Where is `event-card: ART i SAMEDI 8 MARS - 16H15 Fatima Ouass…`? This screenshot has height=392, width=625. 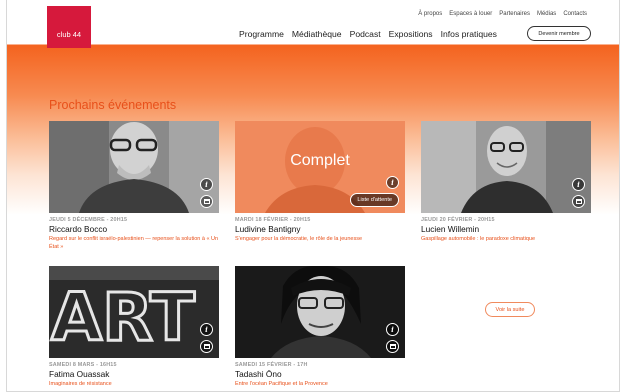
event-card: ART i SAMEDI 8 MARS - 16H15 Fatima Ouass… is located at coordinates (134, 327).